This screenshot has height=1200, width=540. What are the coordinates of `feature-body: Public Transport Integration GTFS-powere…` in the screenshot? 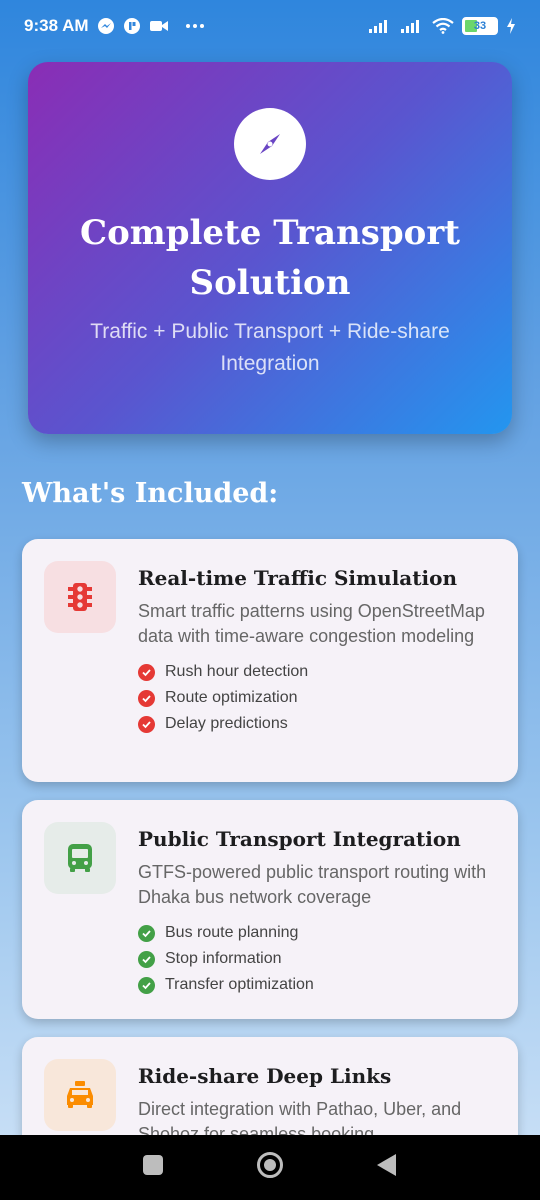 It's located at (318, 911).